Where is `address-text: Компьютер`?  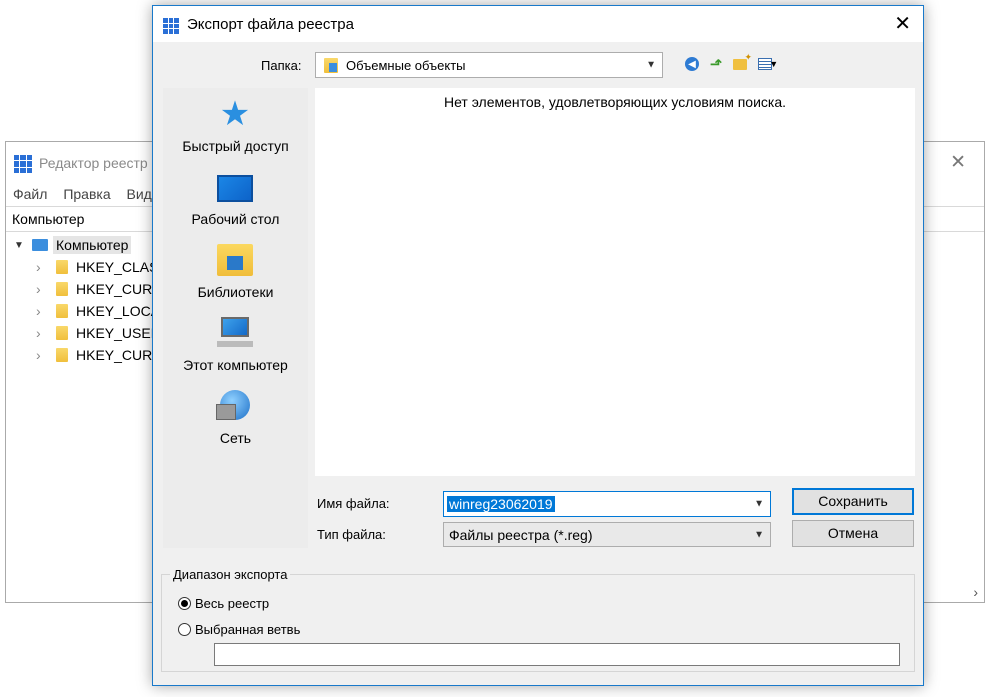 address-text: Компьютер is located at coordinates (48, 219).